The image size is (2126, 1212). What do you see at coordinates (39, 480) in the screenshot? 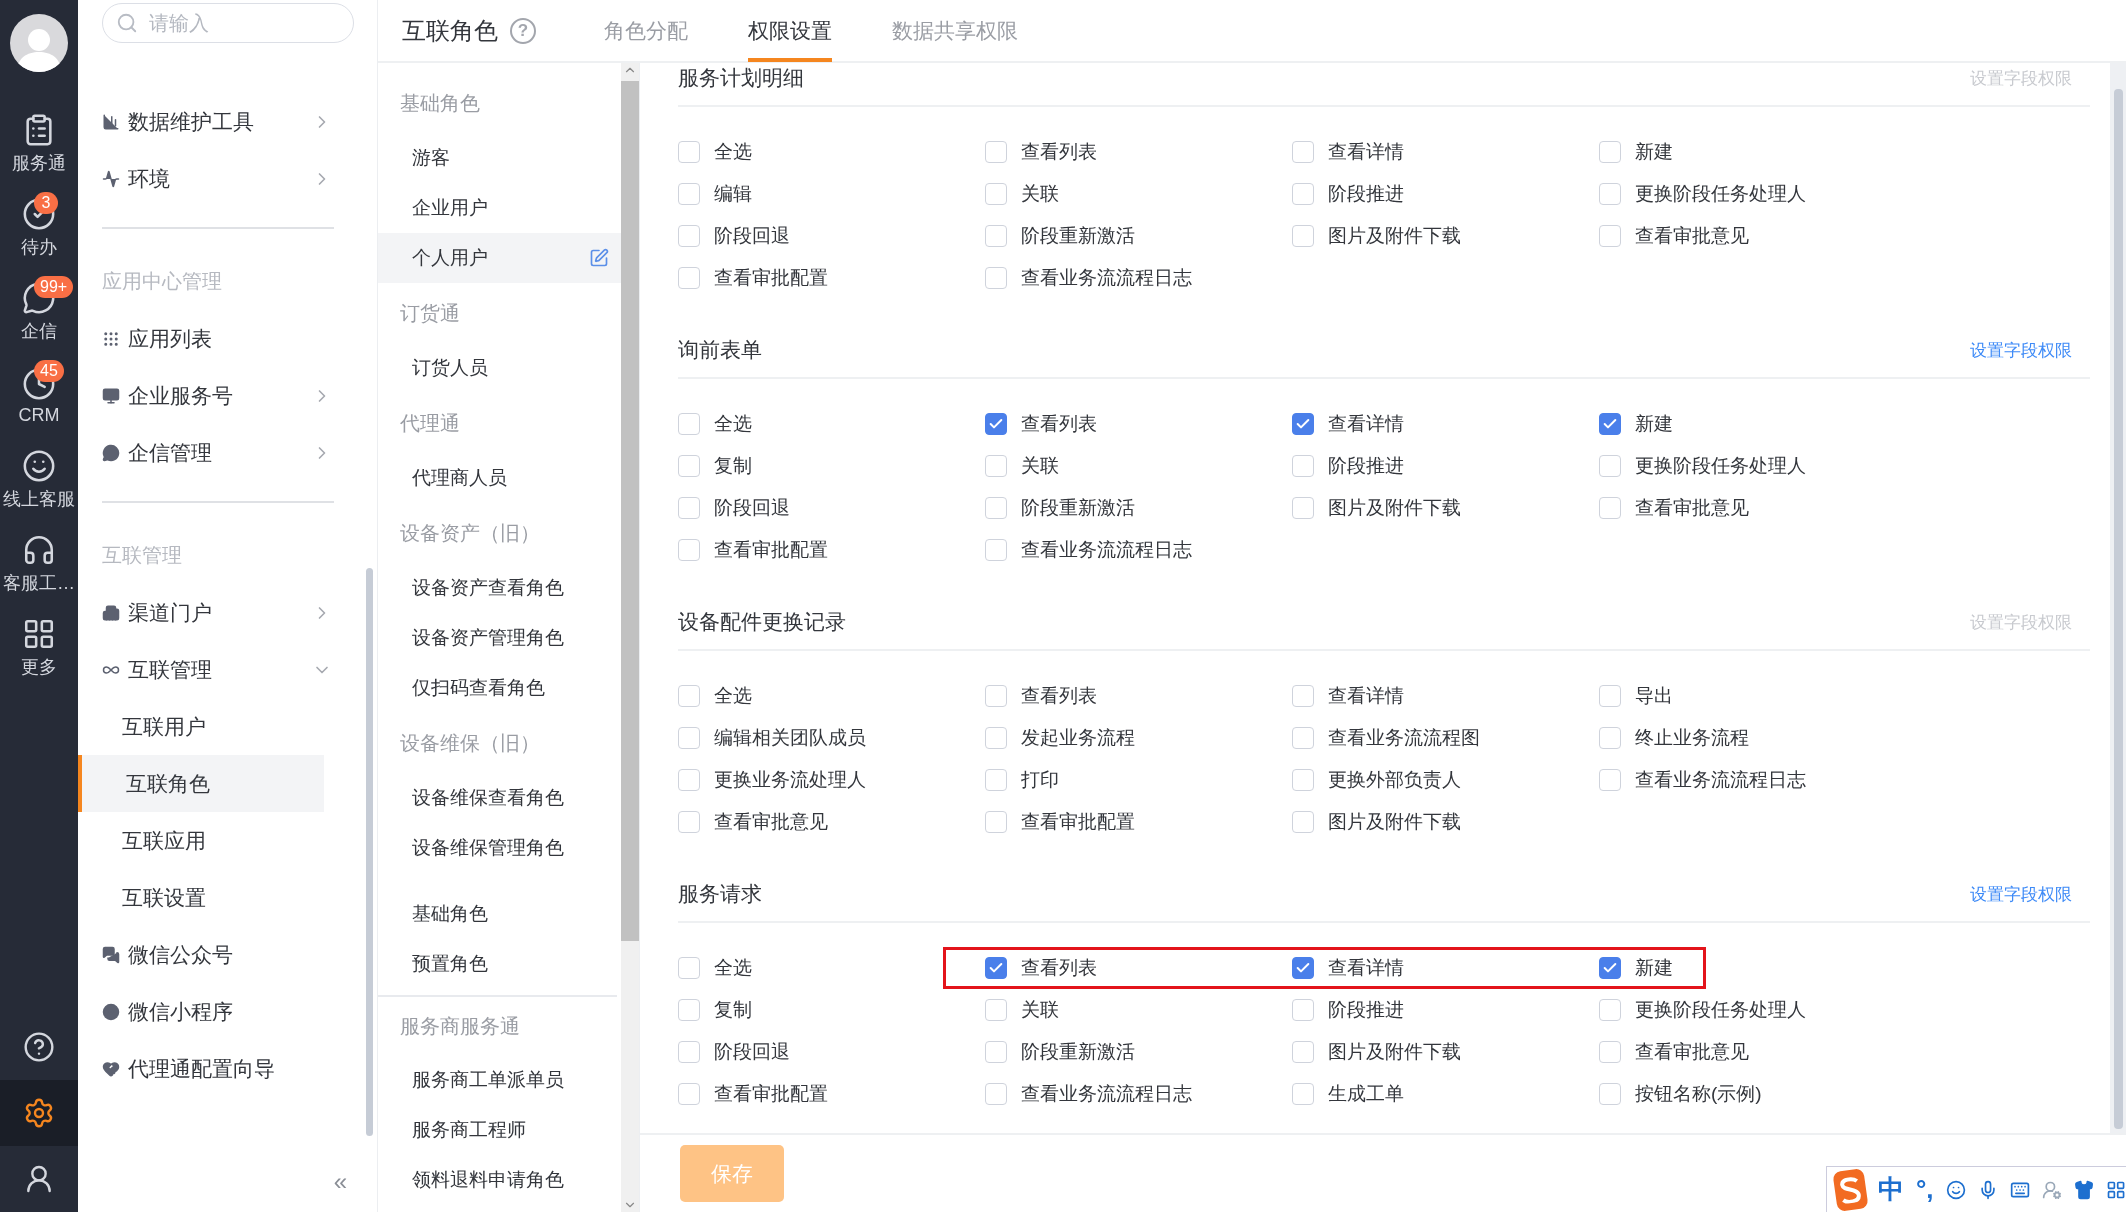
I see `rail-item: 线上客服` at bounding box center [39, 480].